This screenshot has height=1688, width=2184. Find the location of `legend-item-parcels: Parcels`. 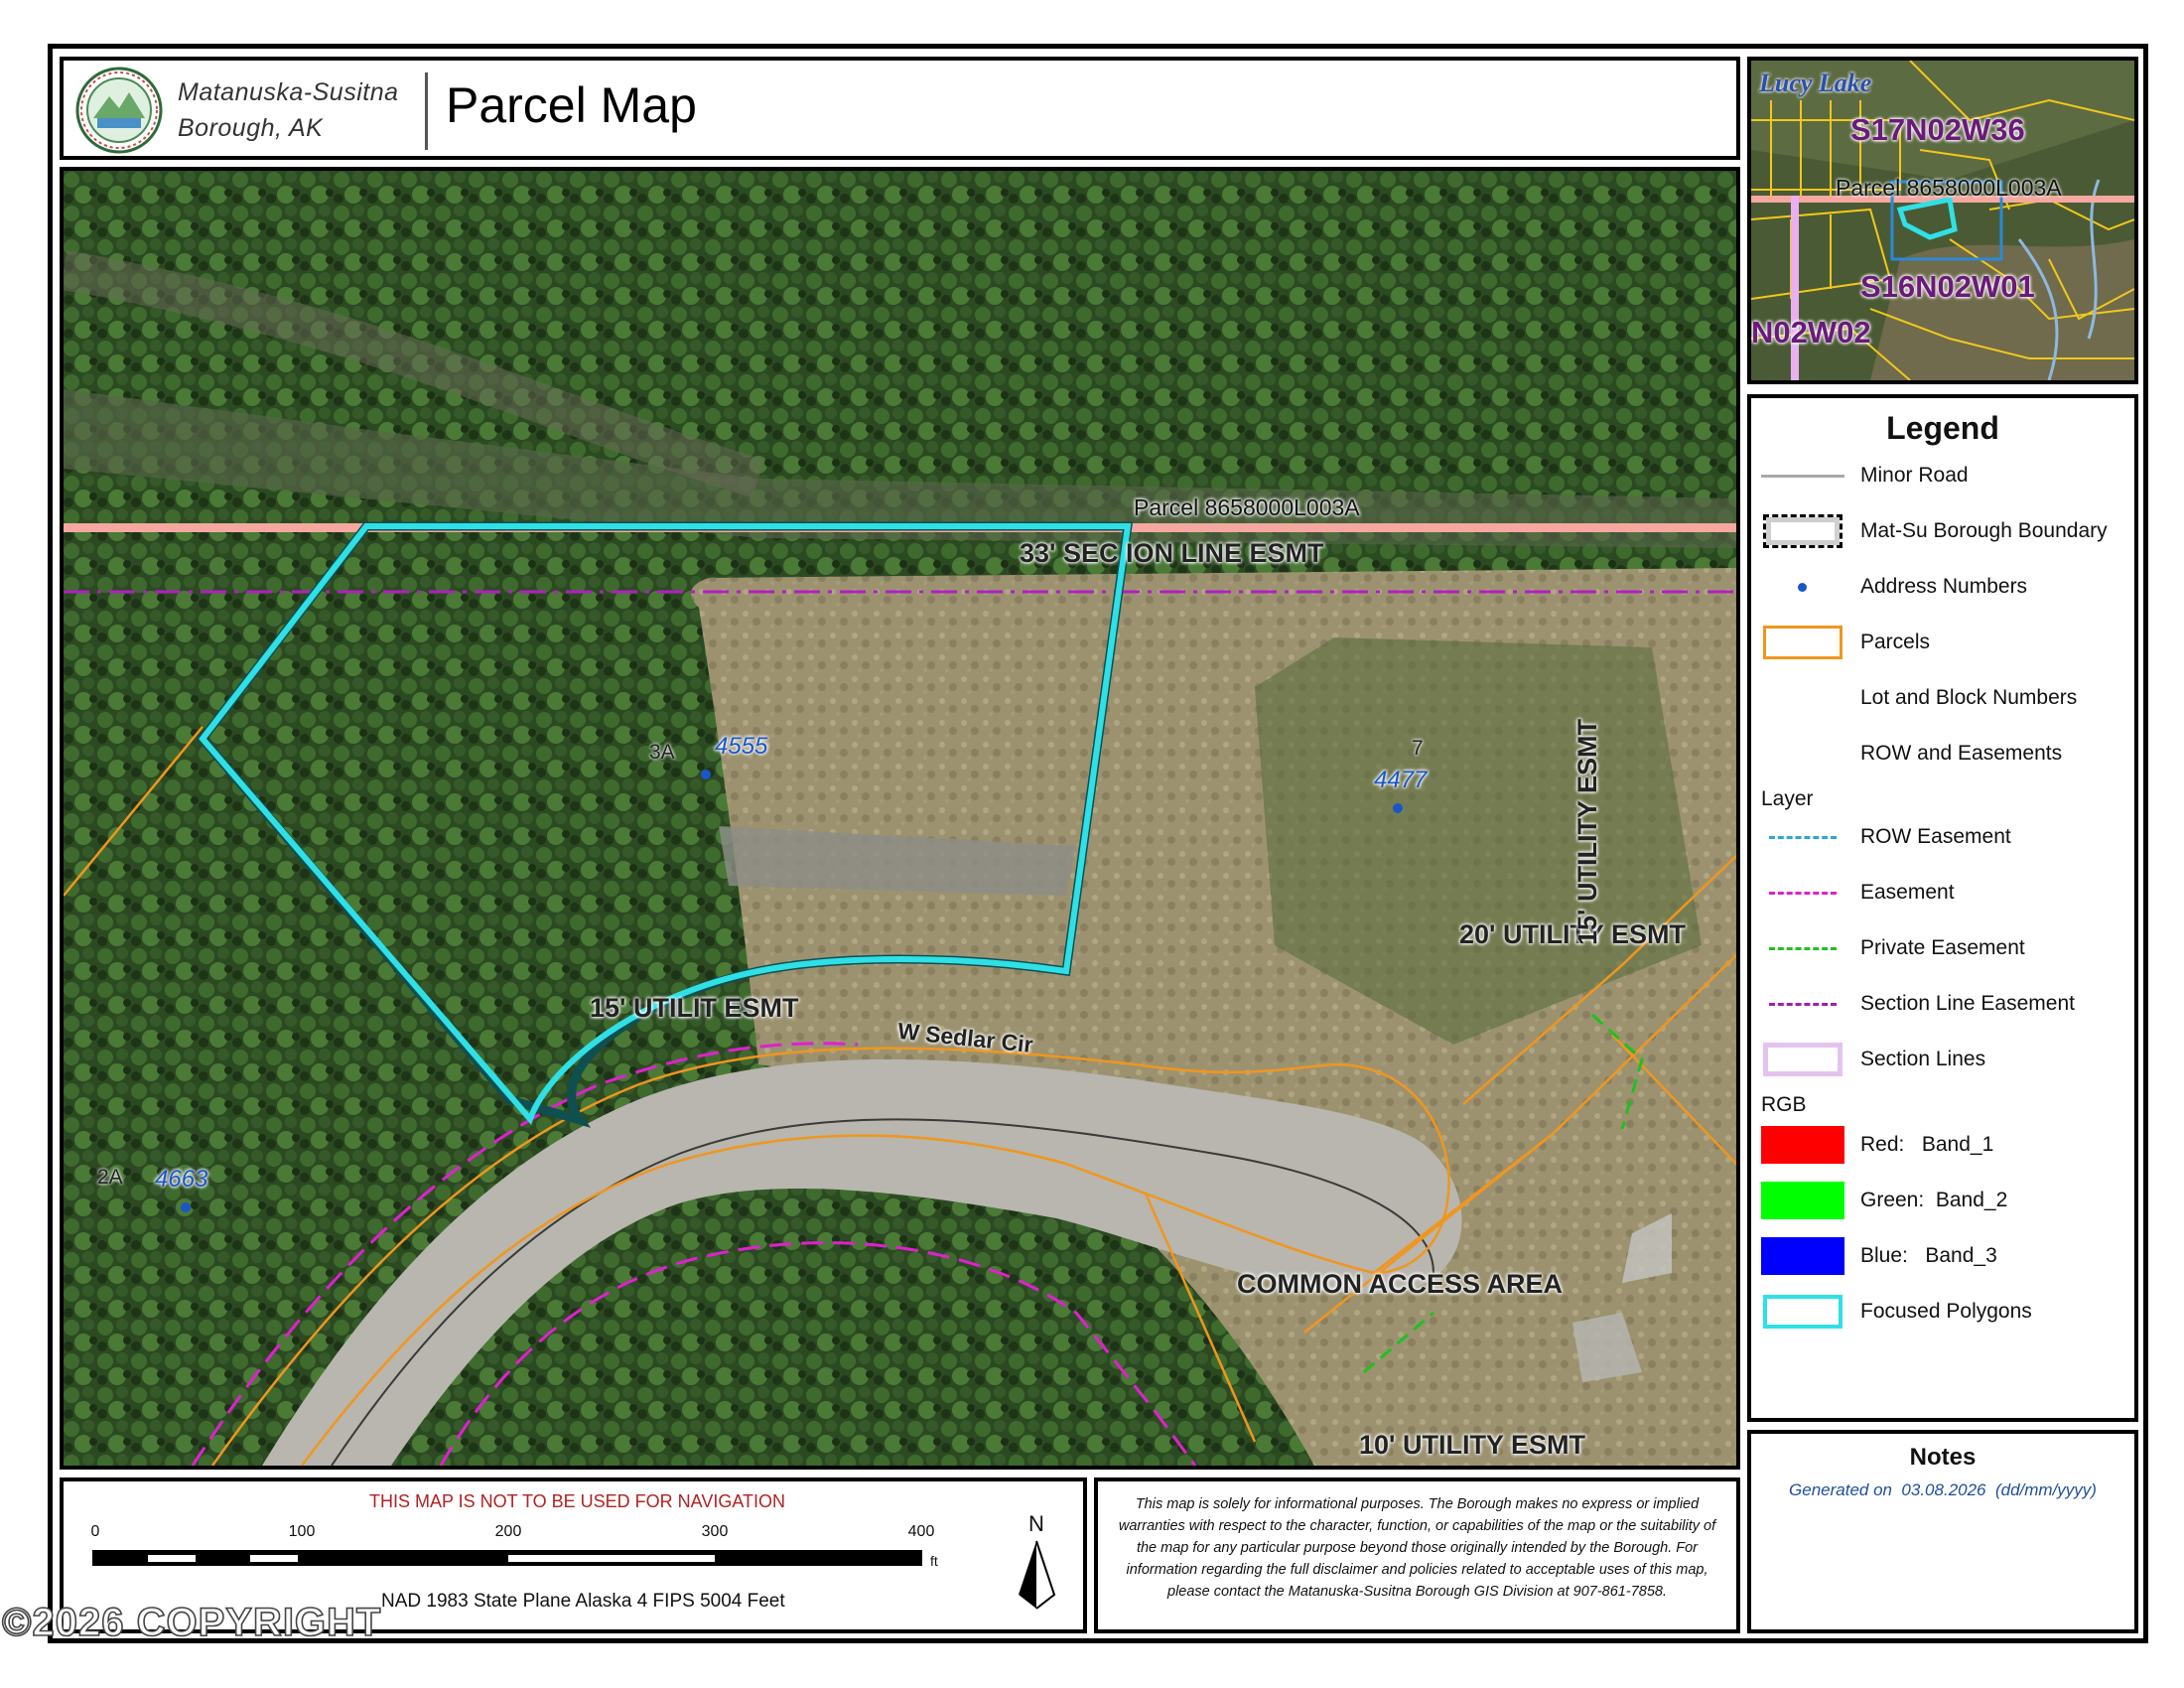

legend-item-parcels: Parcels is located at coordinates (1845, 642).